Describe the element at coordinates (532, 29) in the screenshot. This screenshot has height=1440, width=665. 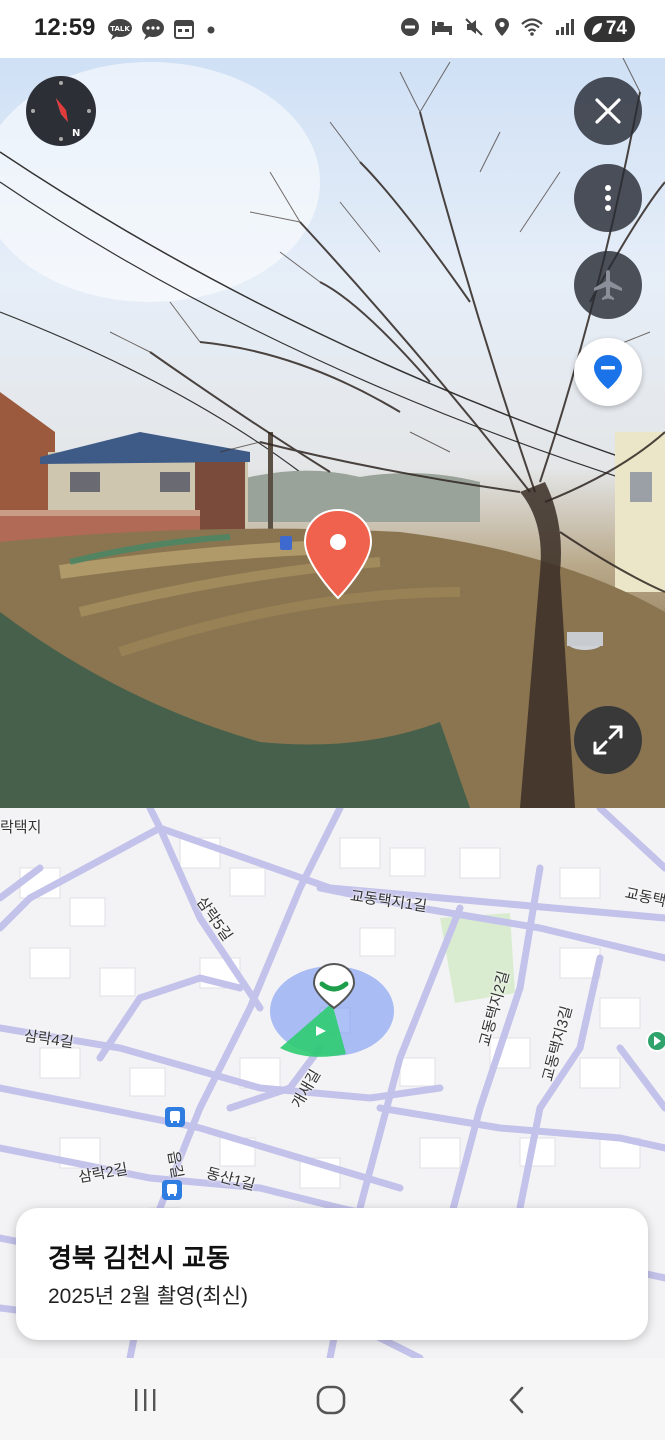
I see `wifi-icon` at that location.